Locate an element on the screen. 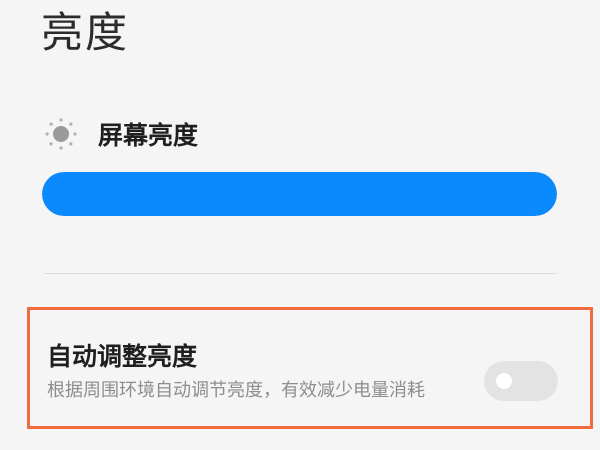 The width and height of the screenshot is (600, 450). screen-brightness-label: 屏幕亮度 is located at coordinates (148, 135).